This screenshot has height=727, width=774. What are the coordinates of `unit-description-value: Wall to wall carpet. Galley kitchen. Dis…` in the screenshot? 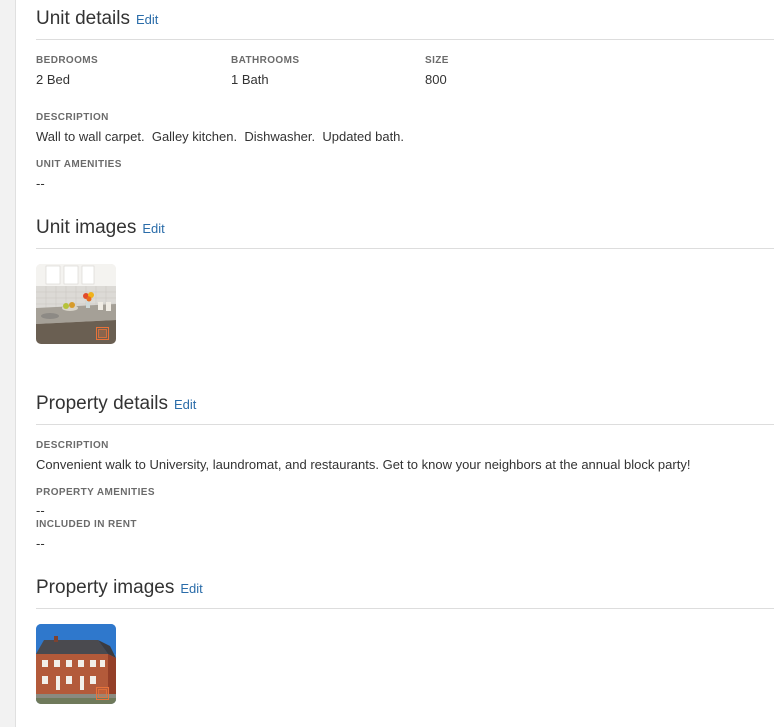 It's located at (220, 136).